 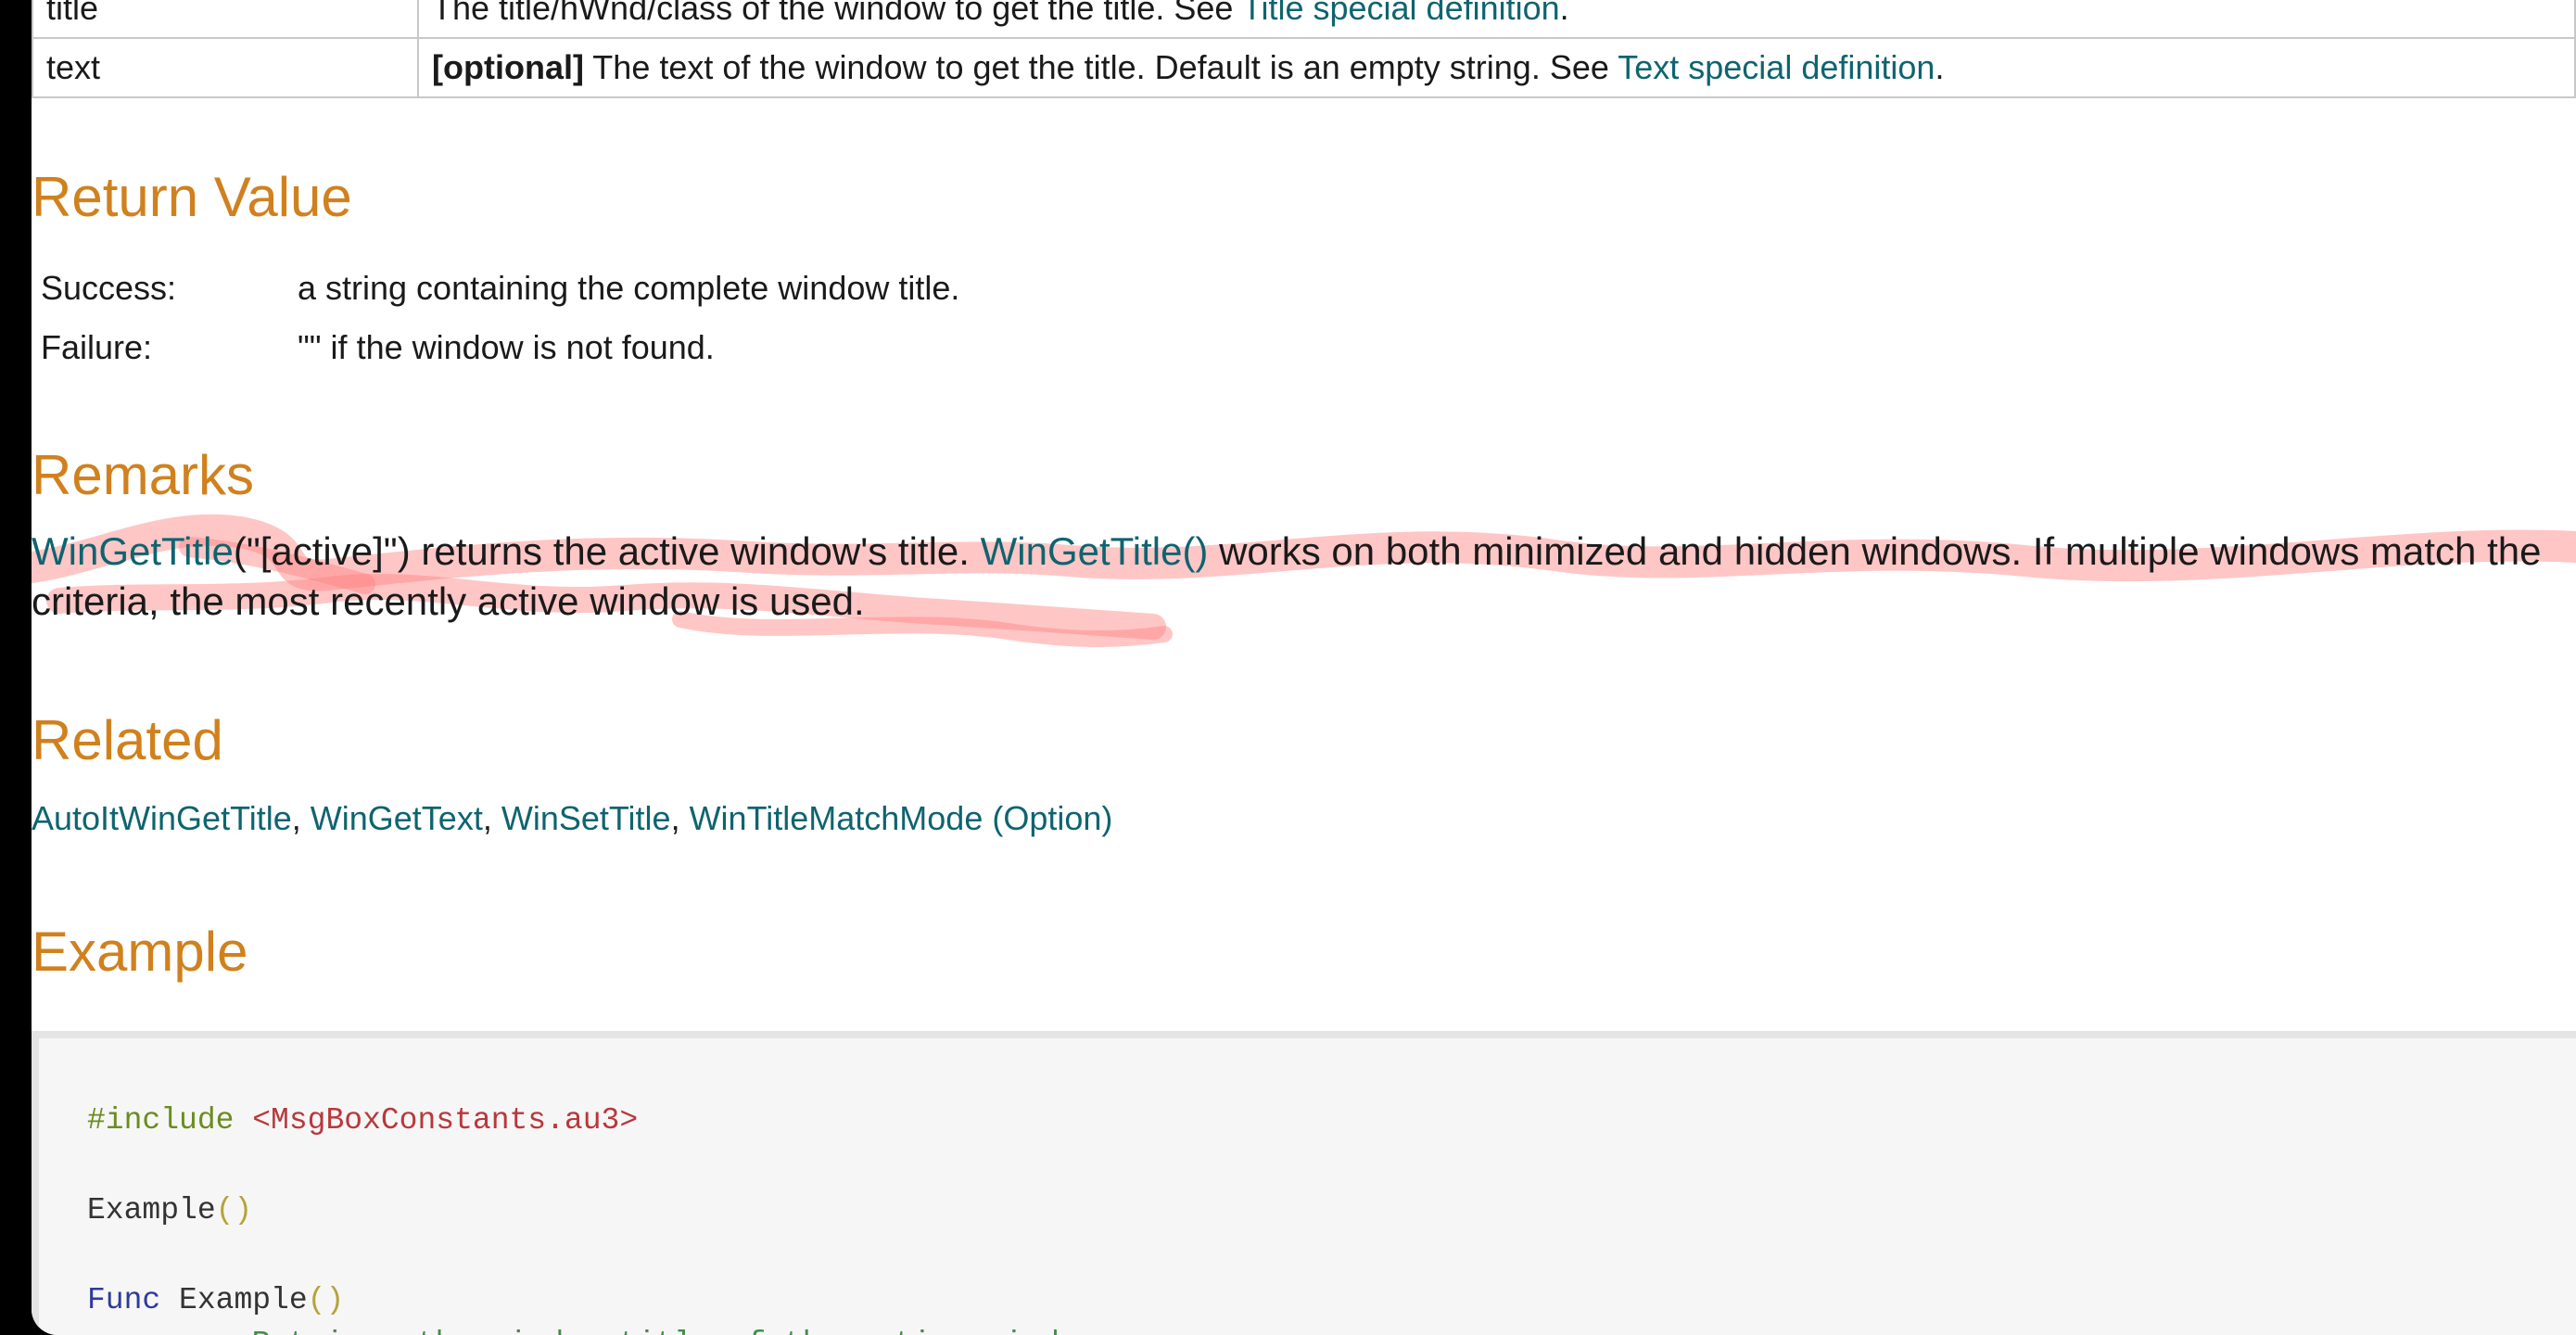 What do you see at coordinates (901, 818) in the screenshot?
I see `related-link-wintitlematchmode: WinTitleMatchMode (Option)` at bounding box center [901, 818].